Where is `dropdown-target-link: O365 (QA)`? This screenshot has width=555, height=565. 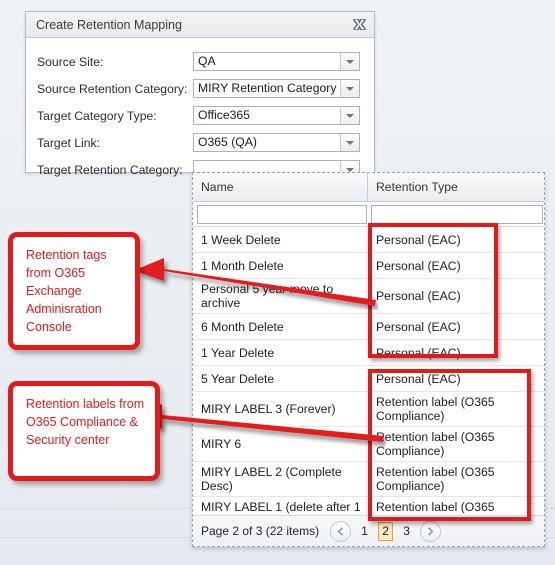 dropdown-target-link: O365 (QA) is located at coordinates (276, 142).